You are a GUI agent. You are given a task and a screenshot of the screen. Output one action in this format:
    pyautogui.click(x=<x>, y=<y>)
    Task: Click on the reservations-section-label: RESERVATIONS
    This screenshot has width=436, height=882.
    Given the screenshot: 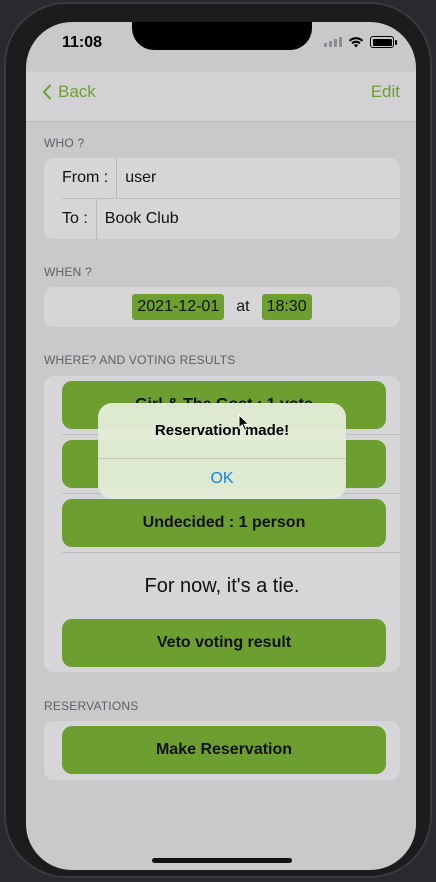 What is the action you would take?
    pyautogui.click(x=91, y=706)
    